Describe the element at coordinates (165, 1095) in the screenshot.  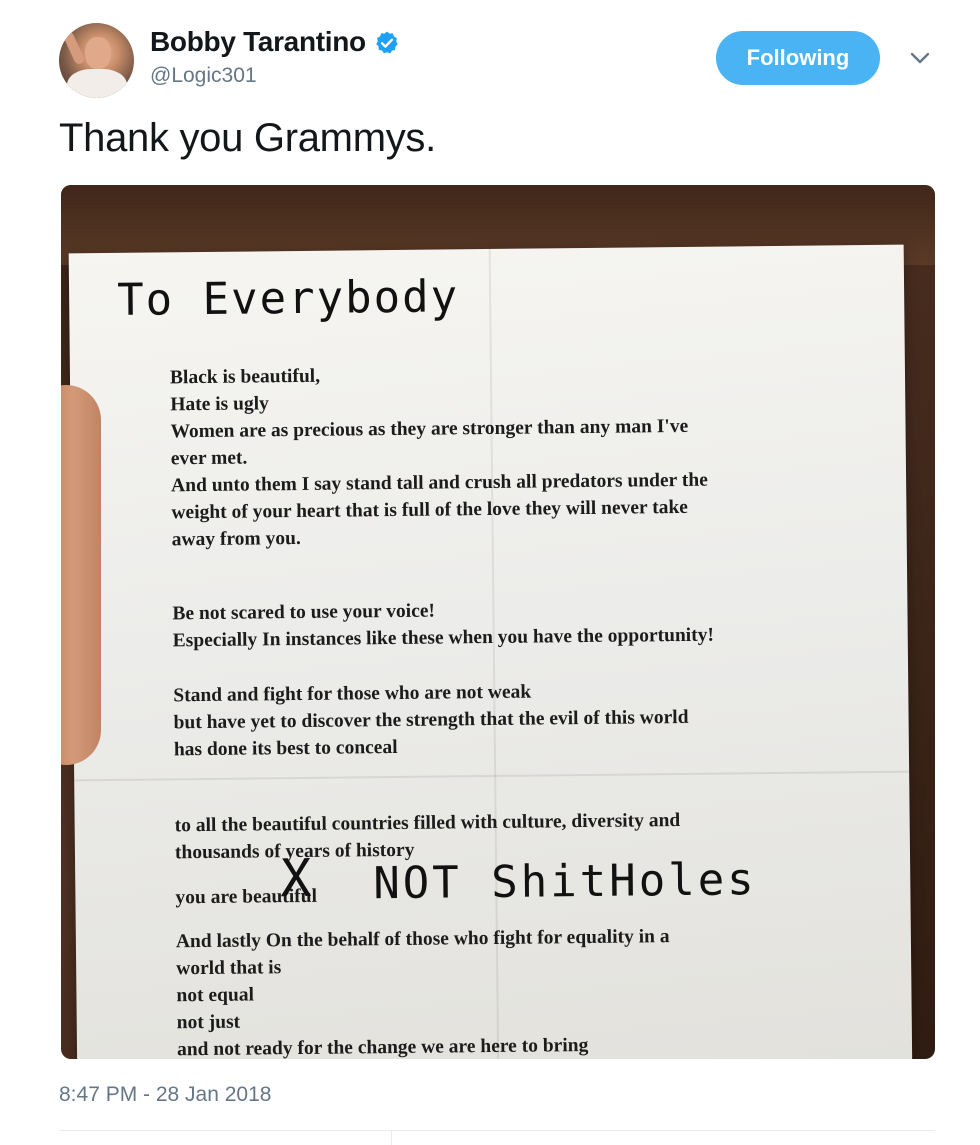
I see `tweet-timestamp: 8:47 PM - 28 Jan 2018` at that location.